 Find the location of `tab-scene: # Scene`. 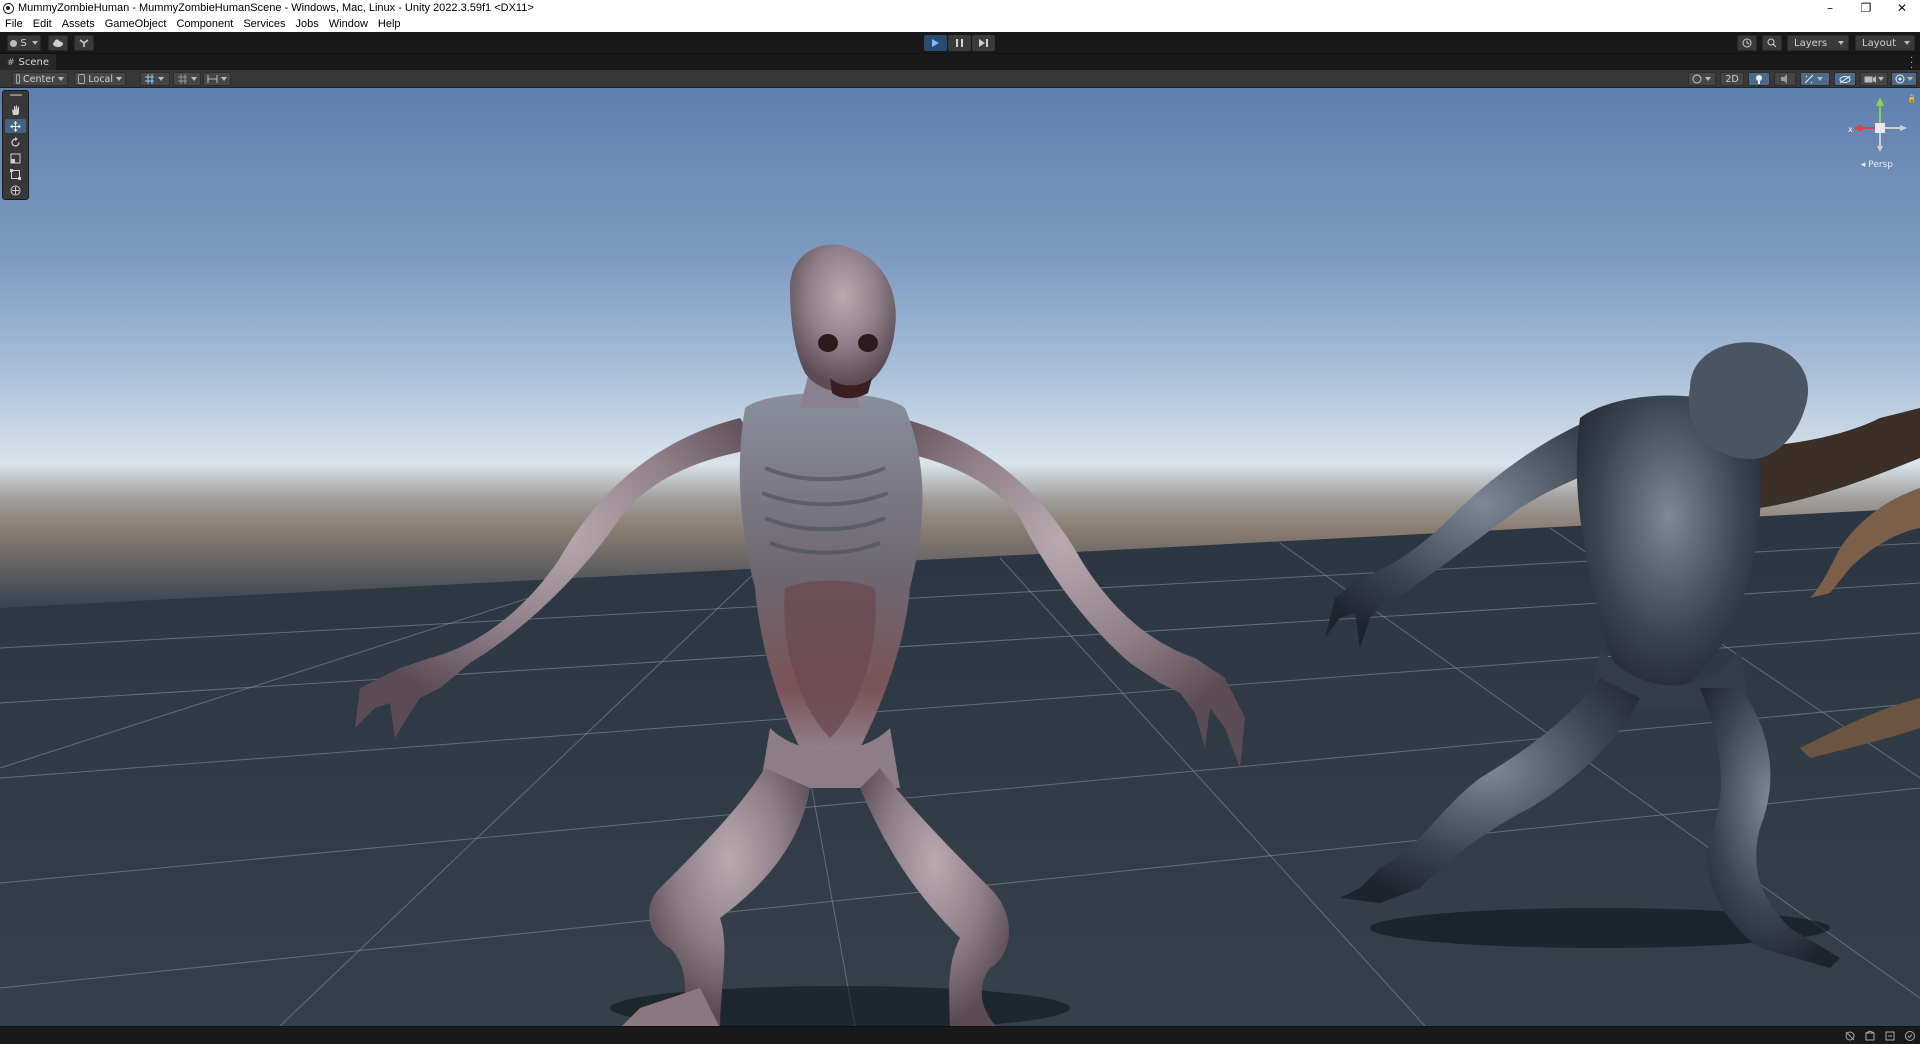

tab-scene: # Scene is located at coordinates (28, 62).